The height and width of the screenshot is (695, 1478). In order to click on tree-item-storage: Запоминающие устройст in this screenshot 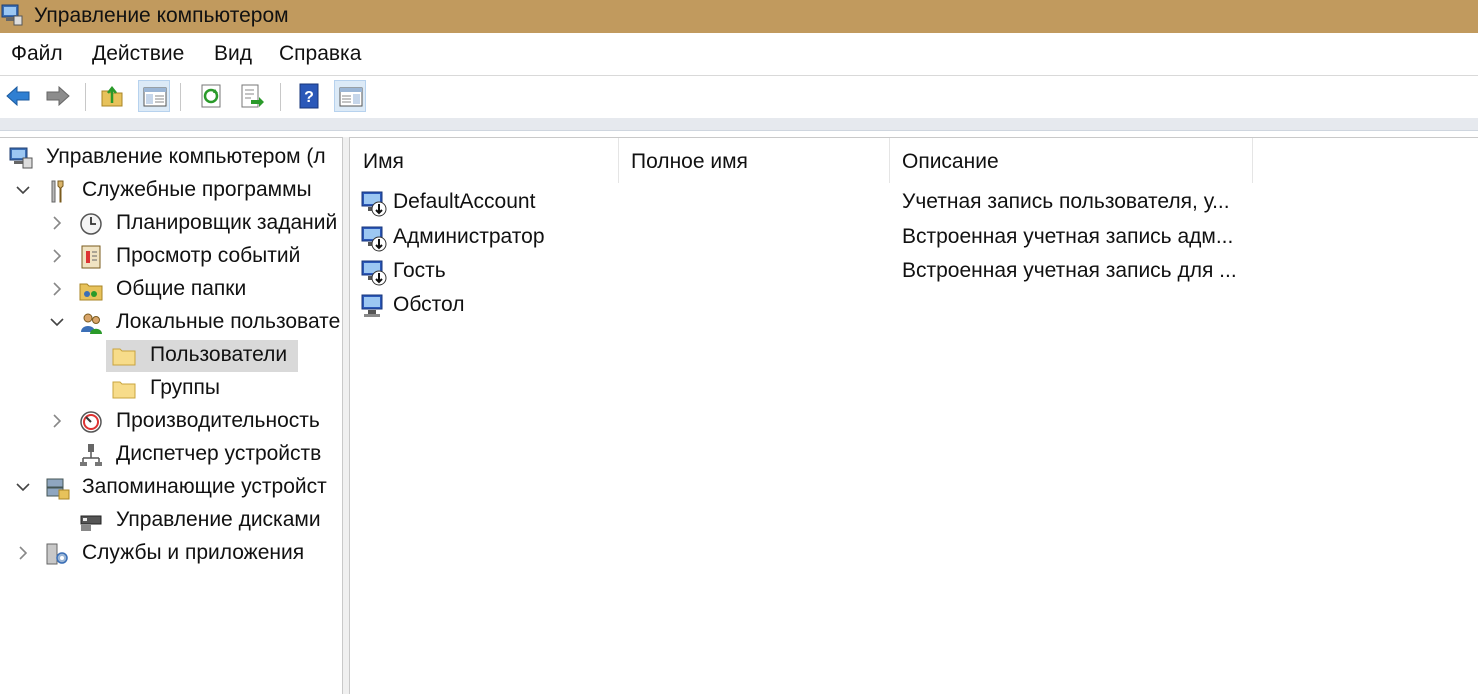, I will do `click(171, 488)`.